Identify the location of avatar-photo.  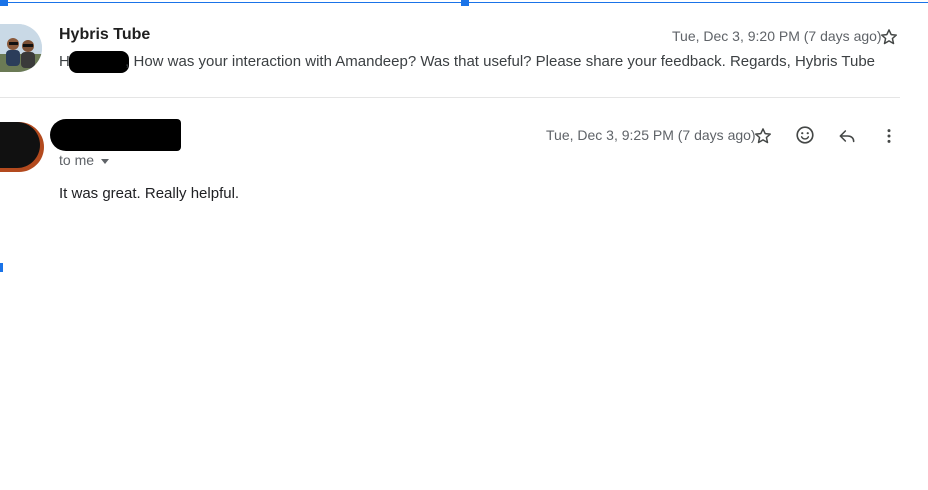
(21, 48).